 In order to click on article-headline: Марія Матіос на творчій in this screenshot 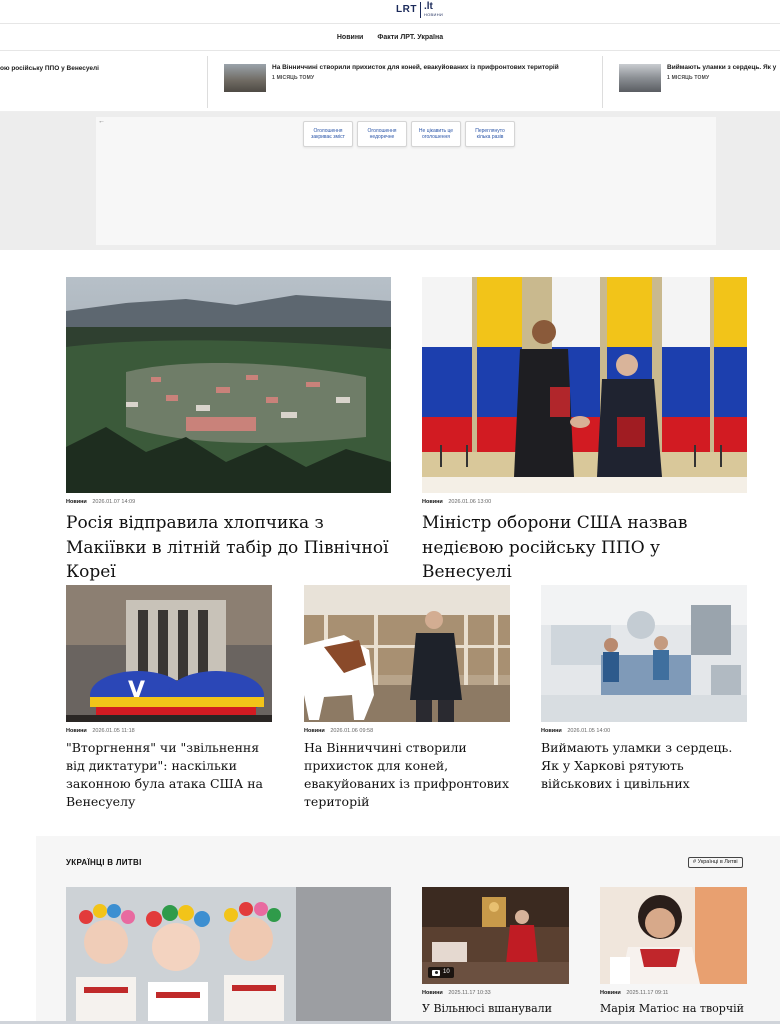, I will do `click(673, 1008)`.